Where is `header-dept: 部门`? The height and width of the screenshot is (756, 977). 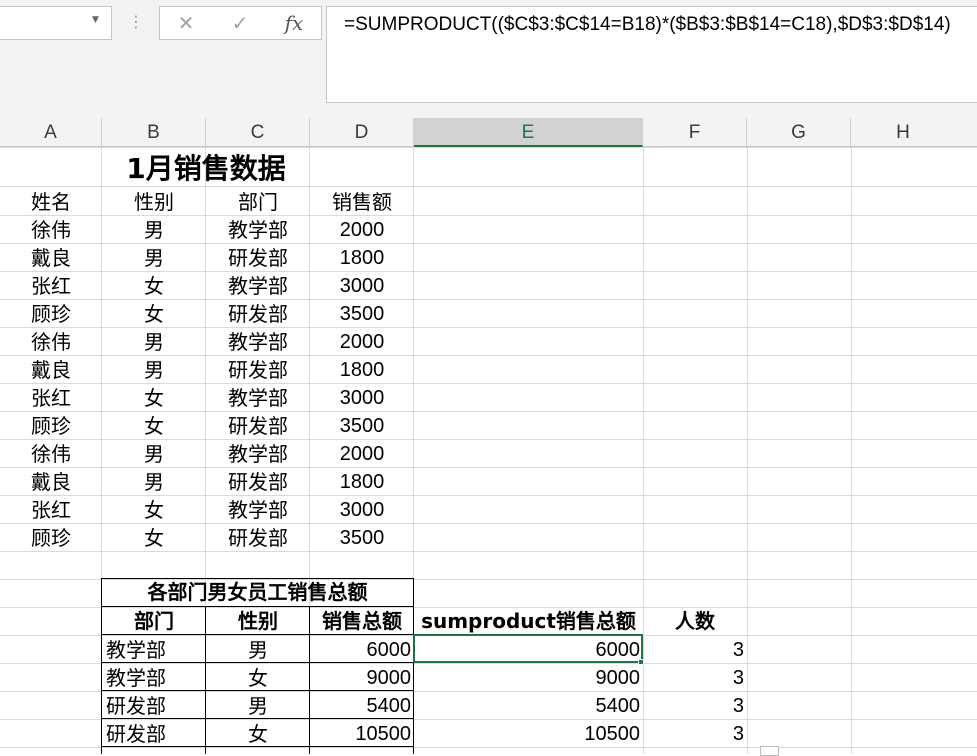 header-dept: 部门 is located at coordinates (258, 202).